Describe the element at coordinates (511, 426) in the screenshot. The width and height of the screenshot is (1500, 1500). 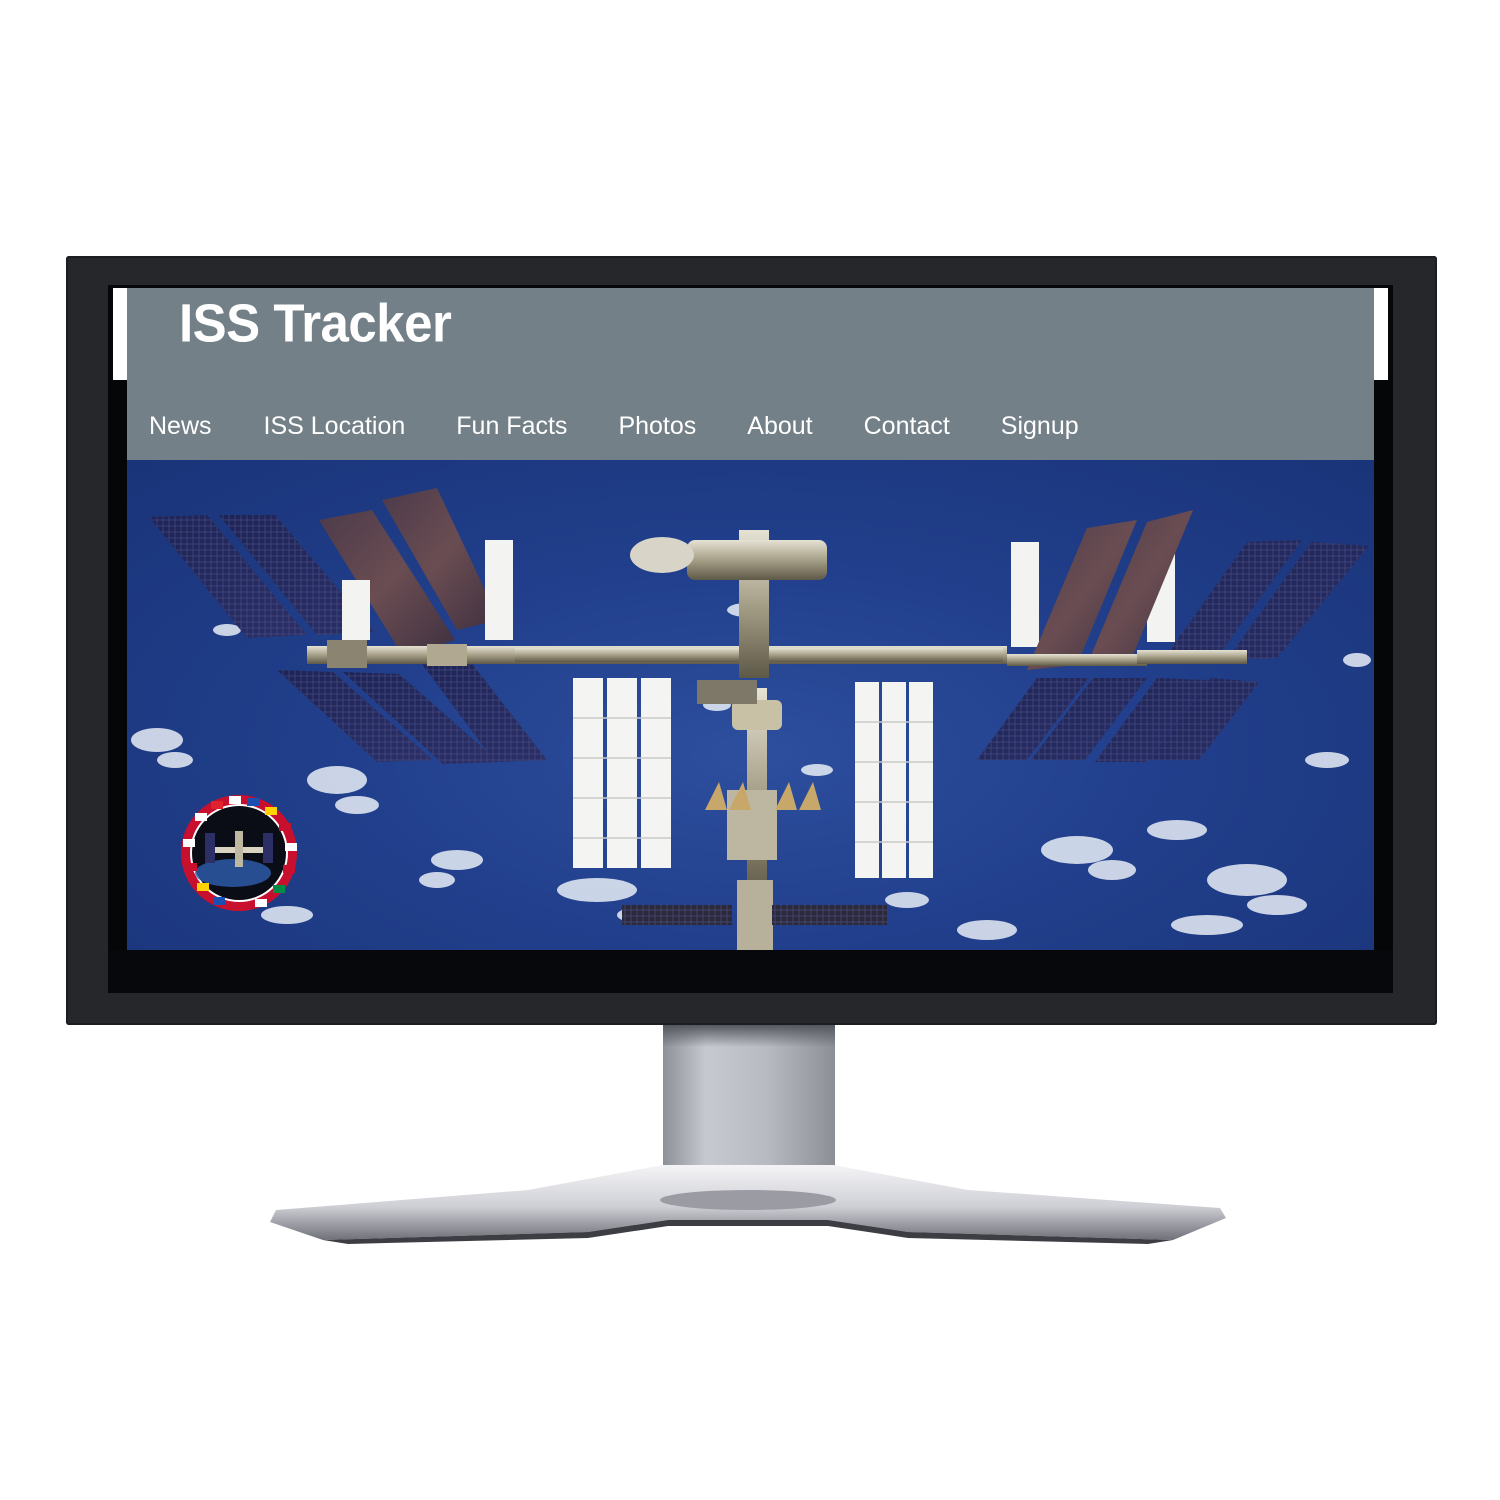
I see `nav-fun-facts: Fun Facts` at that location.